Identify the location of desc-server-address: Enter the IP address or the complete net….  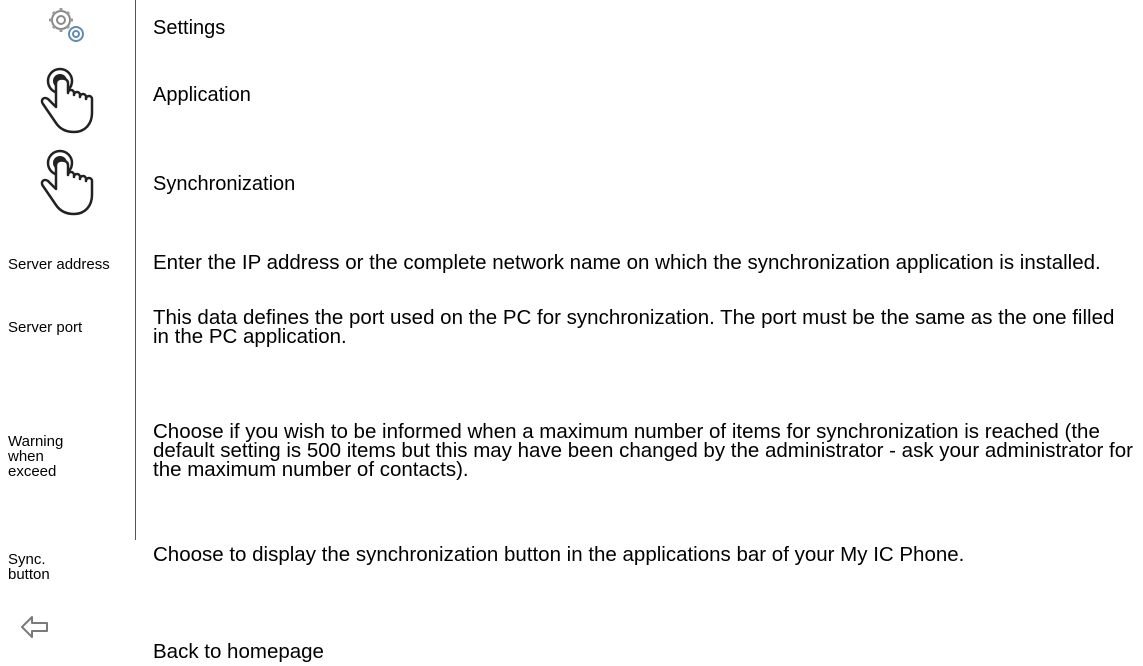
(627, 262).